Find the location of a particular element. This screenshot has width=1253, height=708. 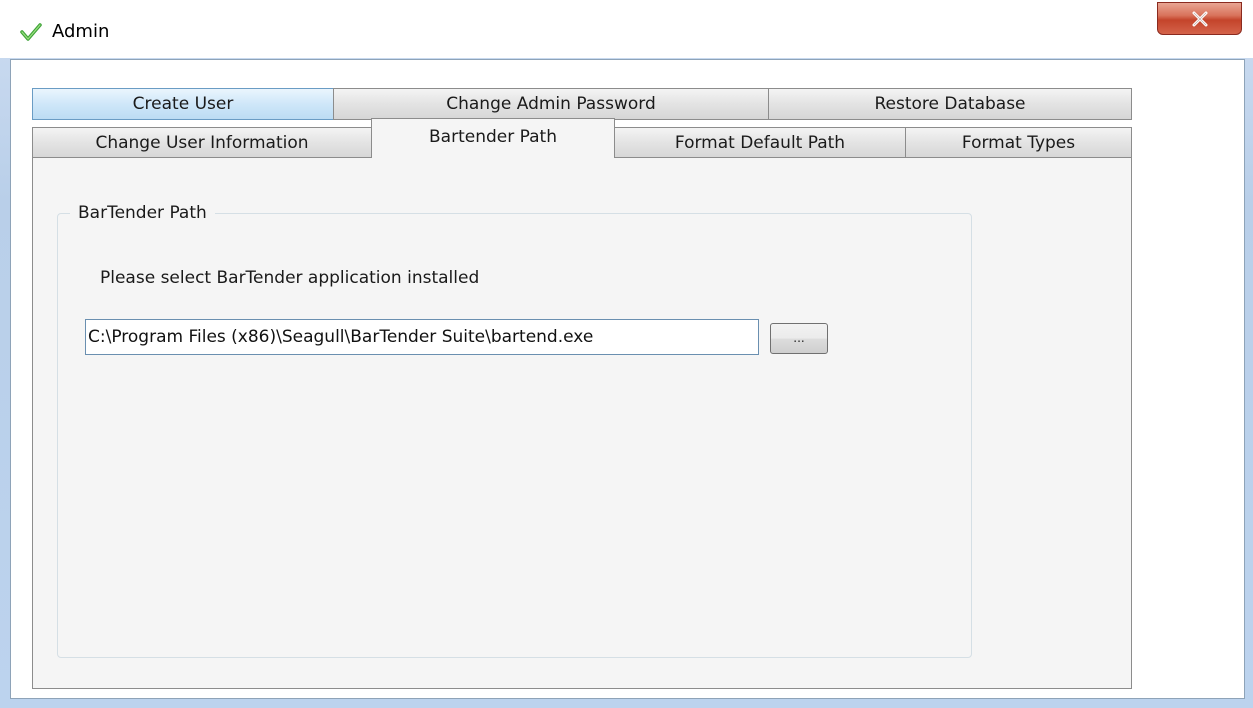

tab-label: Create User is located at coordinates (183, 104).